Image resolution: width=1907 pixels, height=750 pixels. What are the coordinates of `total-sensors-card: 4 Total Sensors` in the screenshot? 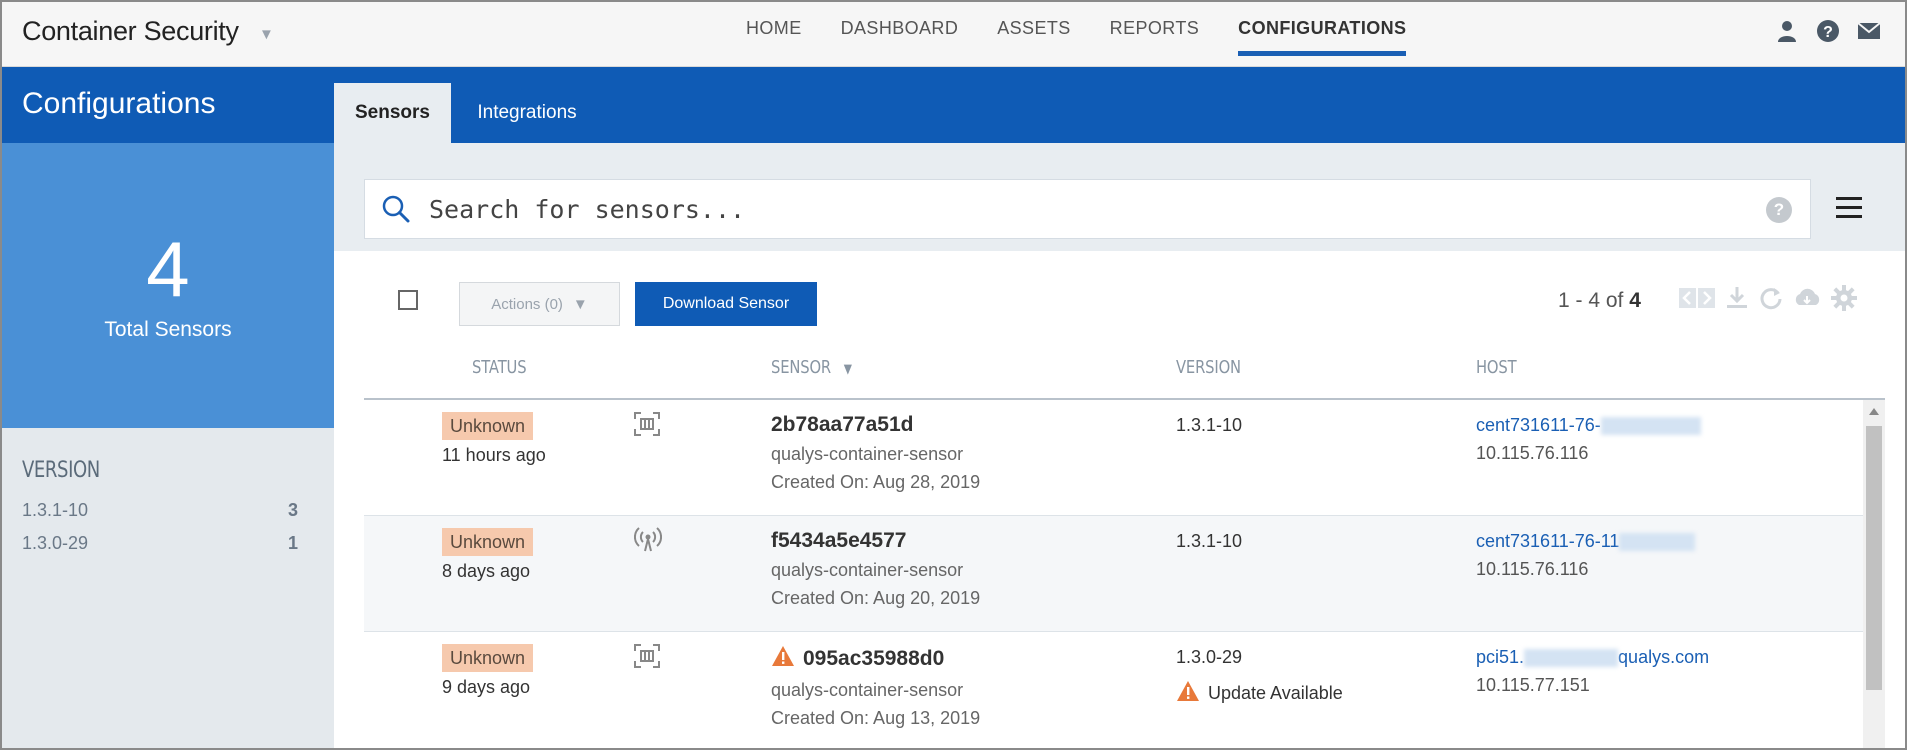 It's located at (168, 285).